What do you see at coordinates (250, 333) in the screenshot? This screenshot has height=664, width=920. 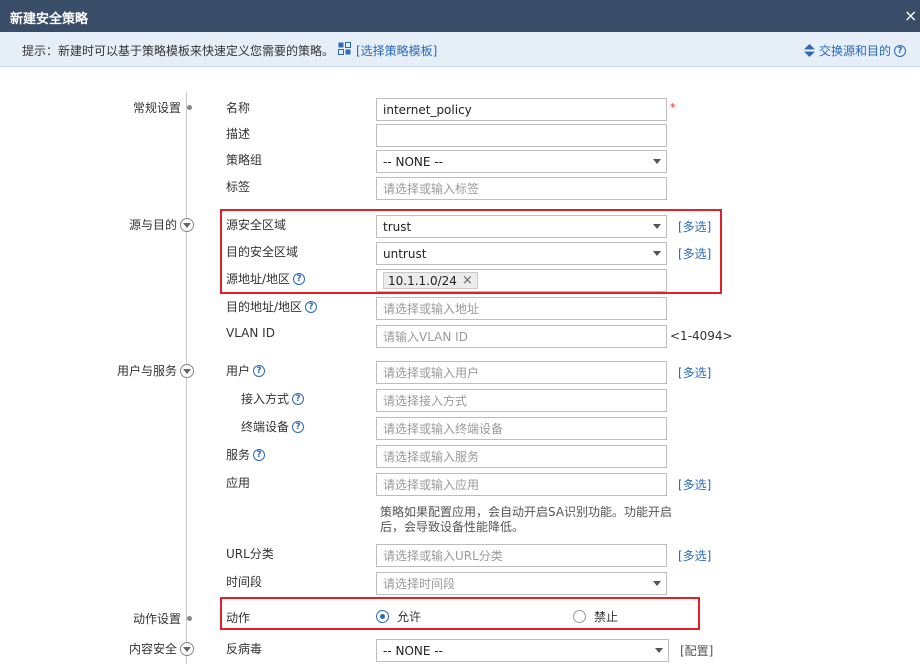 I see `vlan-label: VLAN ID` at bounding box center [250, 333].